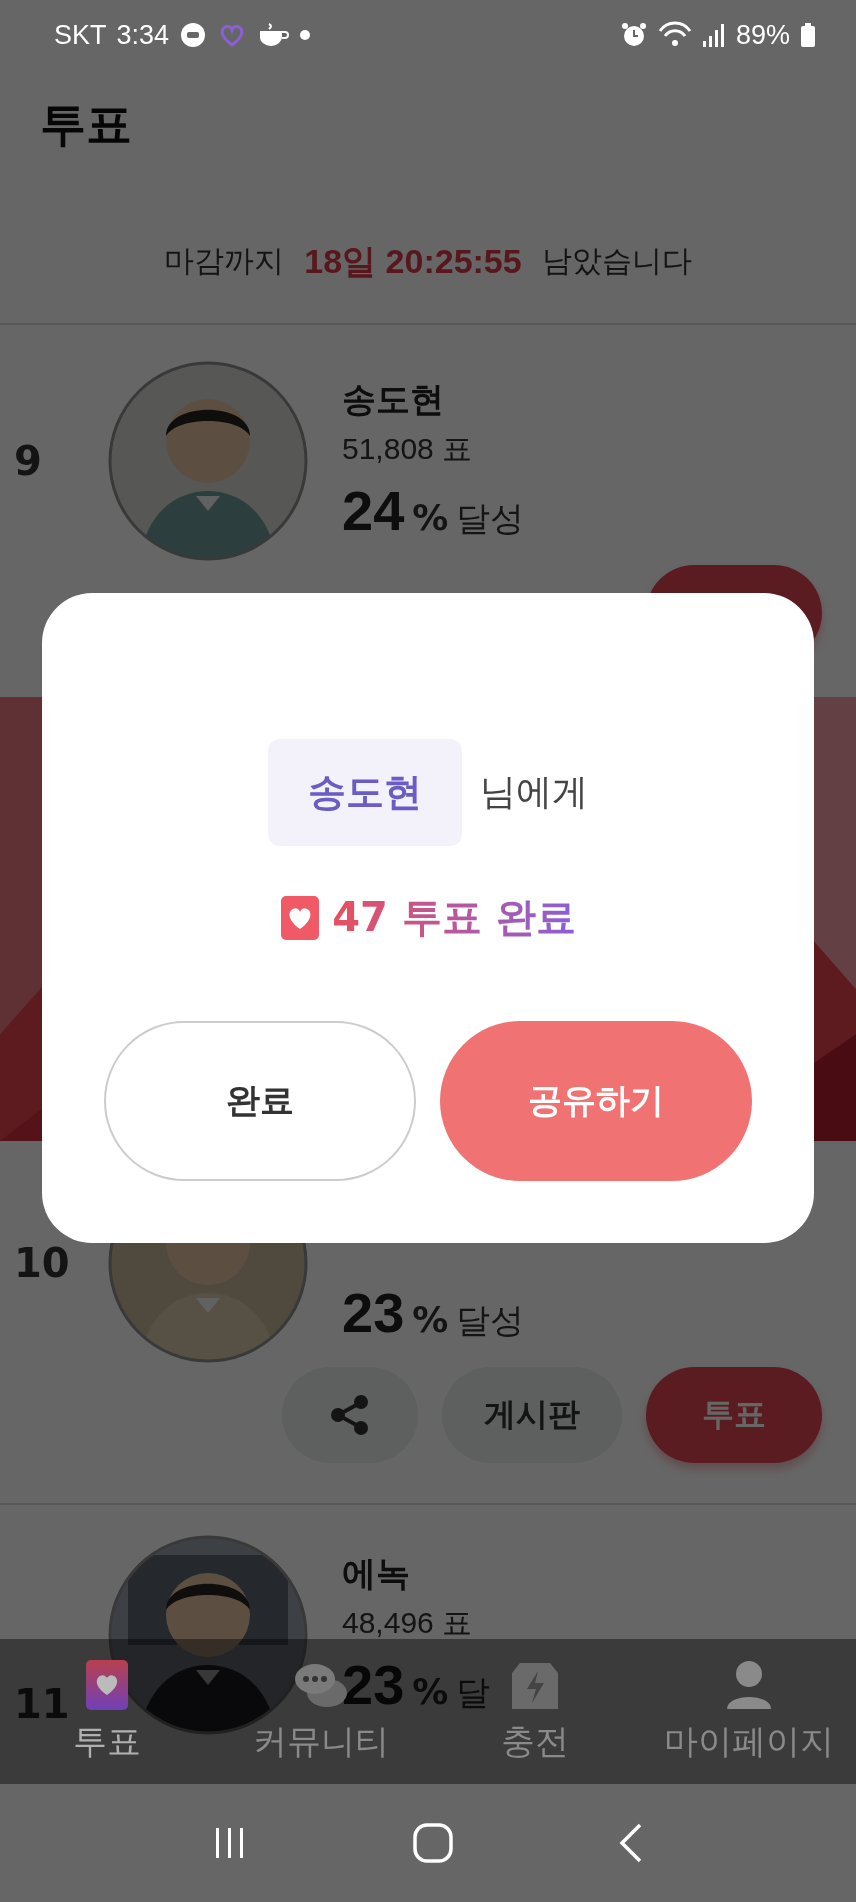 The image size is (856, 1902). I want to click on home-icon, so click(433, 1843).